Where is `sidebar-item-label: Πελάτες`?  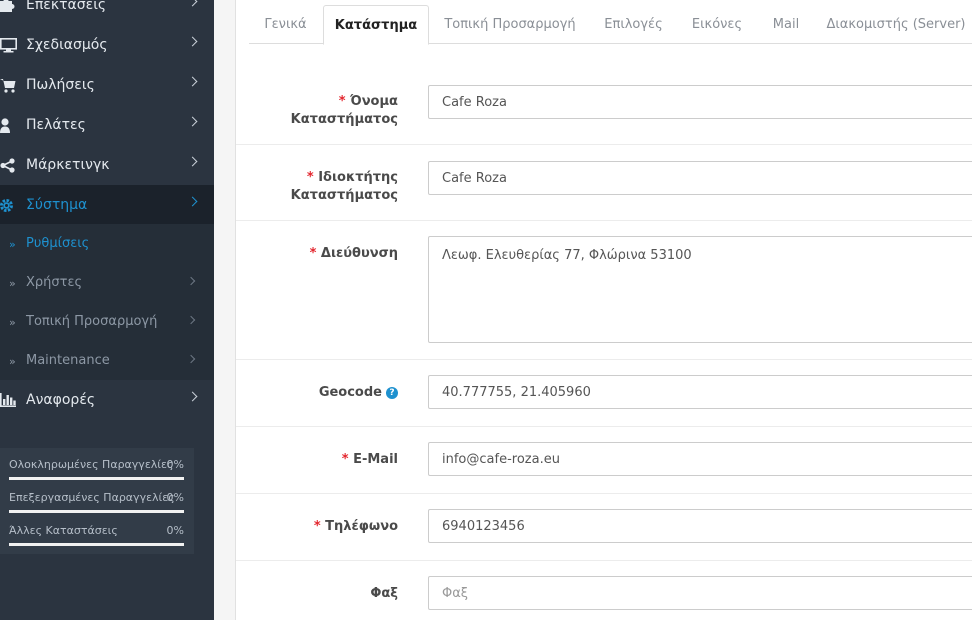
sidebar-item-label: Πελάτες is located at coordinates (56, 125).